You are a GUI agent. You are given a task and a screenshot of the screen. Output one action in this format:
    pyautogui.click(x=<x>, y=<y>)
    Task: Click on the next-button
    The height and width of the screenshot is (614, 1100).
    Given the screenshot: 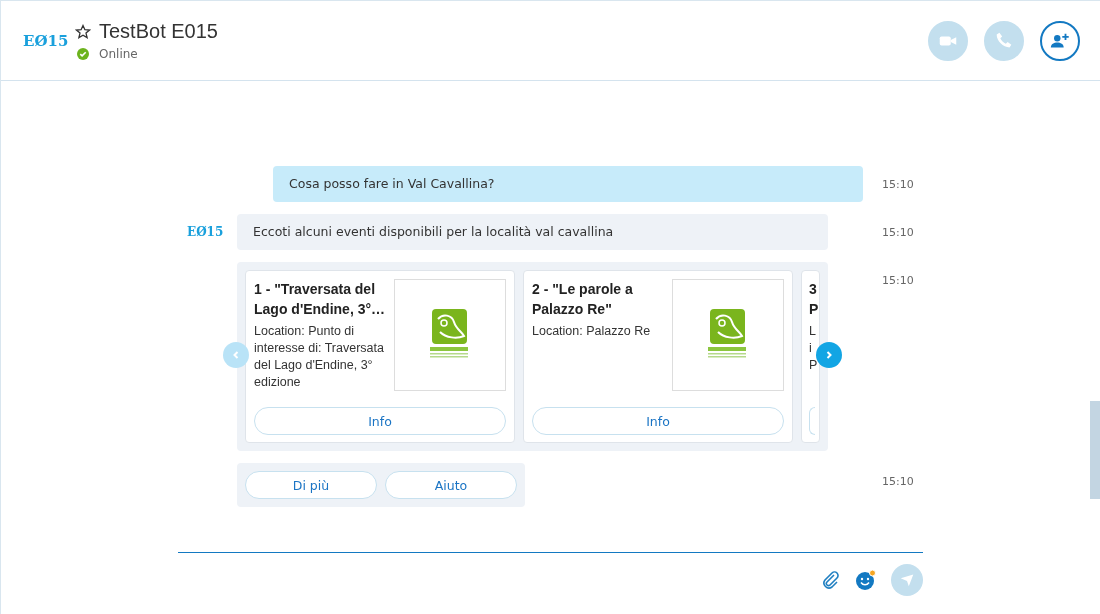 What is the action you would take?
    pyautogui.click(x=829, y=355)
    